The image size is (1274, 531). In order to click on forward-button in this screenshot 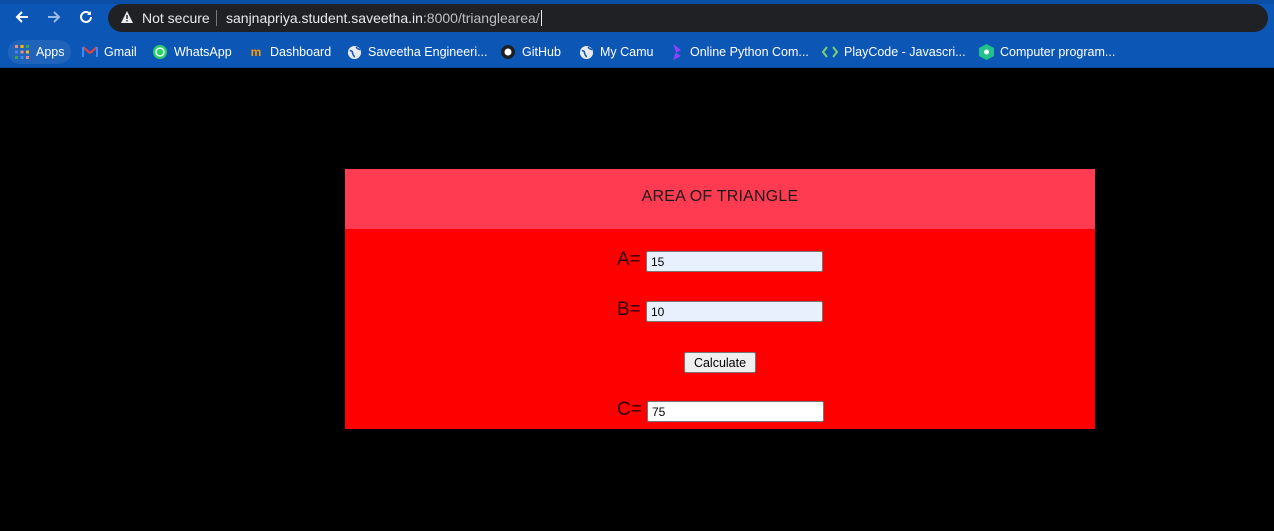, I will do `click(54, 18)`.